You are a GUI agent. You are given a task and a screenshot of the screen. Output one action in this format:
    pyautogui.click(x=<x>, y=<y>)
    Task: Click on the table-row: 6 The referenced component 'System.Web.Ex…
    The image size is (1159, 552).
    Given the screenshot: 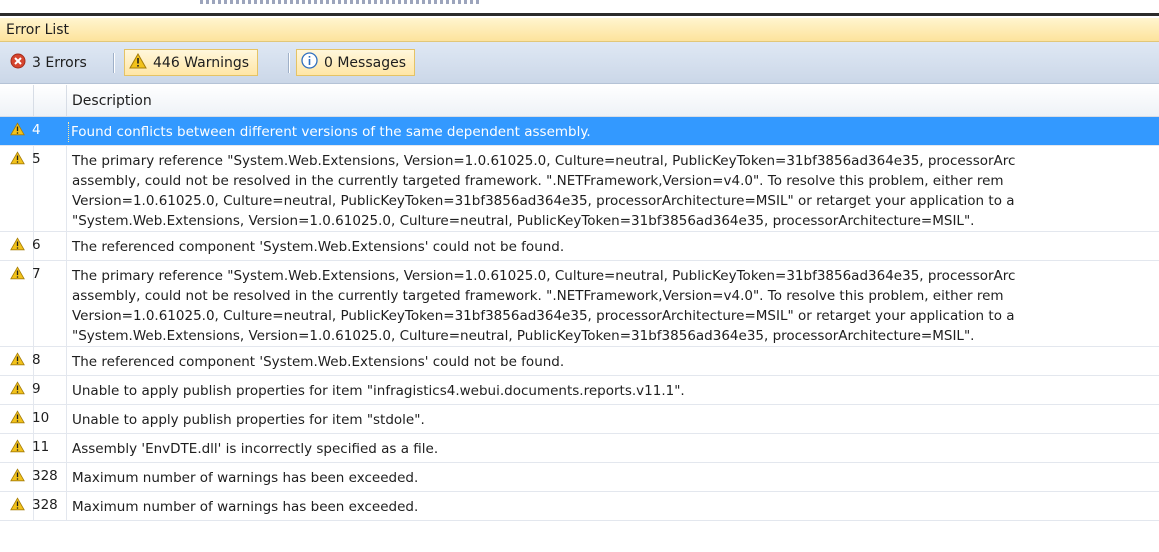 What is the action you would take?
    pyautogui.click(x=579, y=246)
    